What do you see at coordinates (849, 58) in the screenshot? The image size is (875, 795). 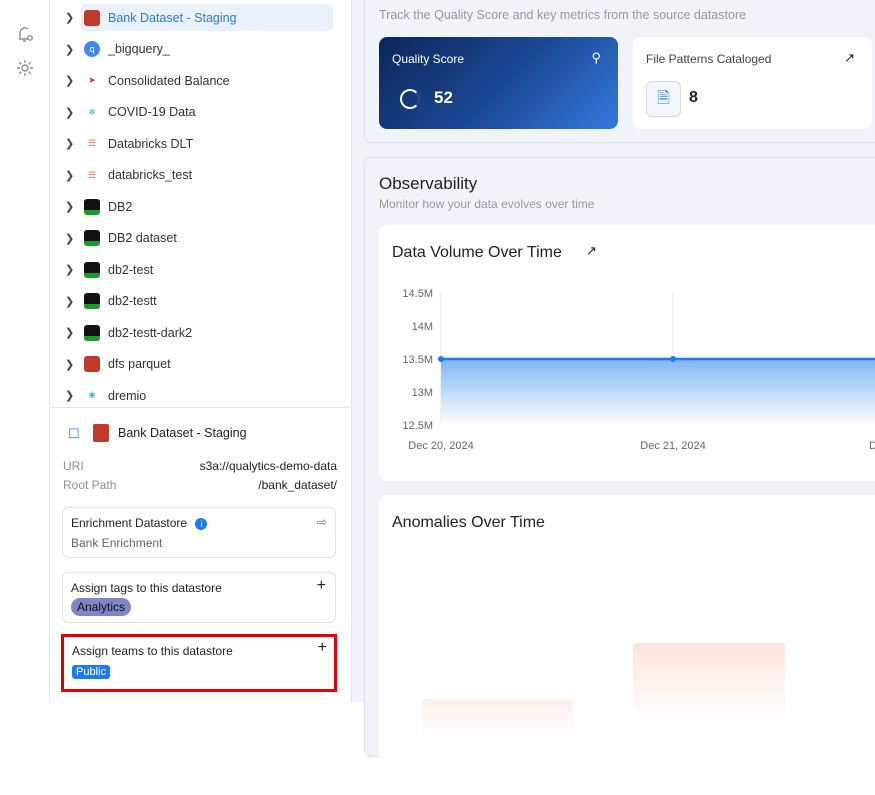 I see `arrow-up-right-icon: ↗` at bounding box center [849, 58].